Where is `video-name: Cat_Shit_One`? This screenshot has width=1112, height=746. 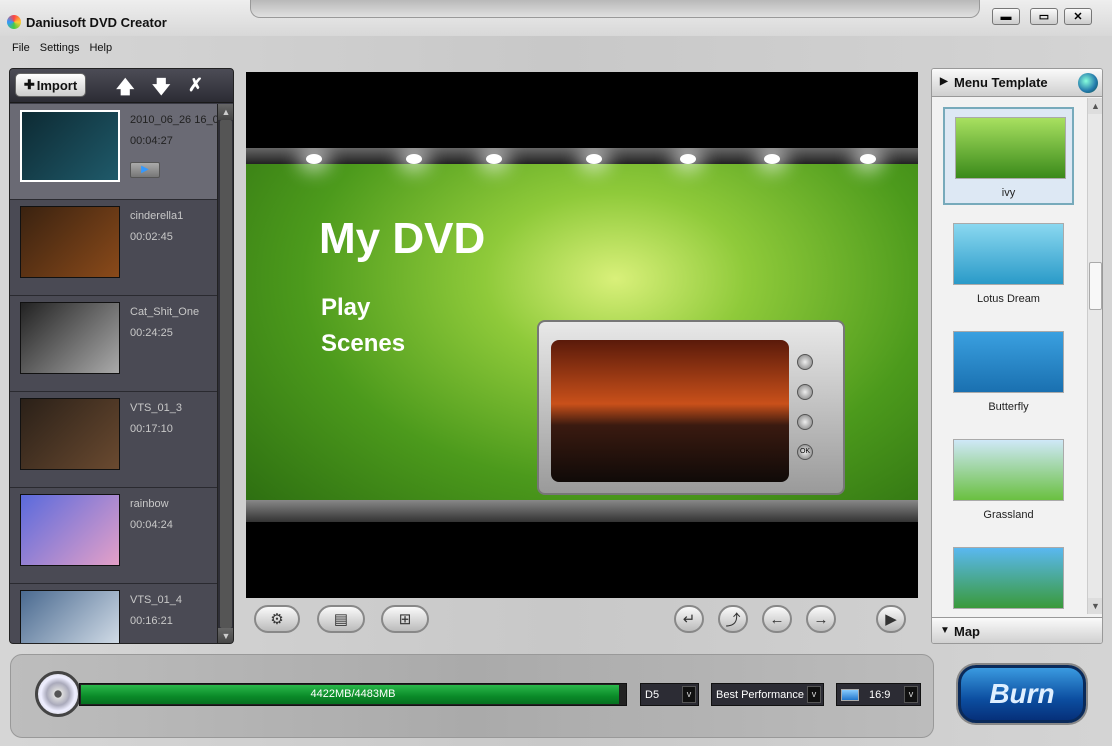
video-name: Cat_Shit_One is located at coordinates (165, 312).